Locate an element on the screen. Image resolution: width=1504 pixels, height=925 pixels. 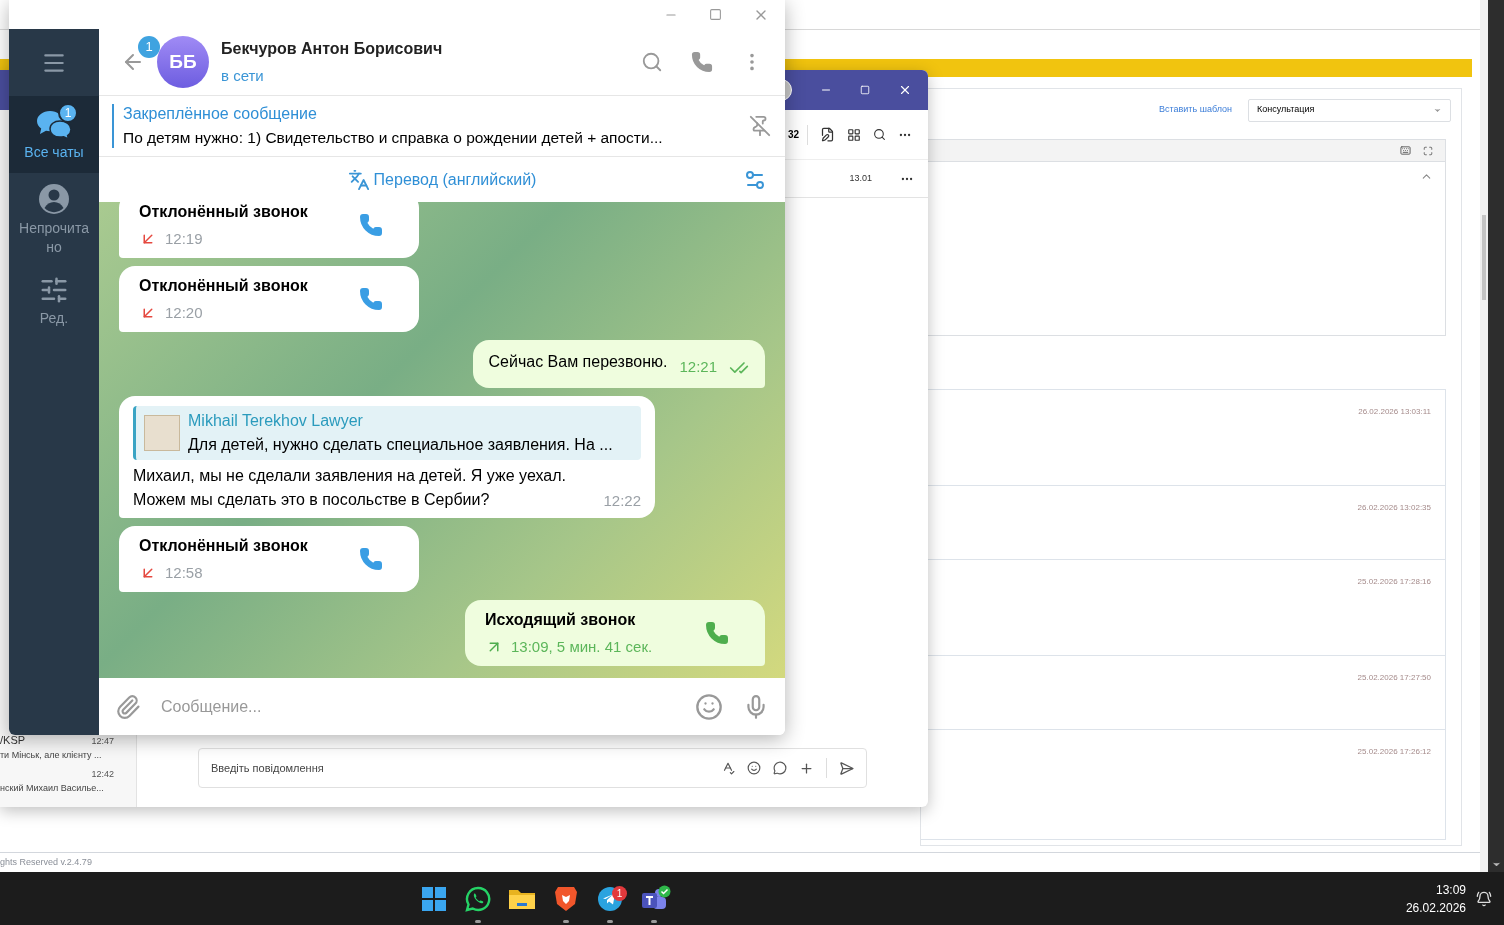
chat-time: 13.01 is located at coordinates (860, 178).